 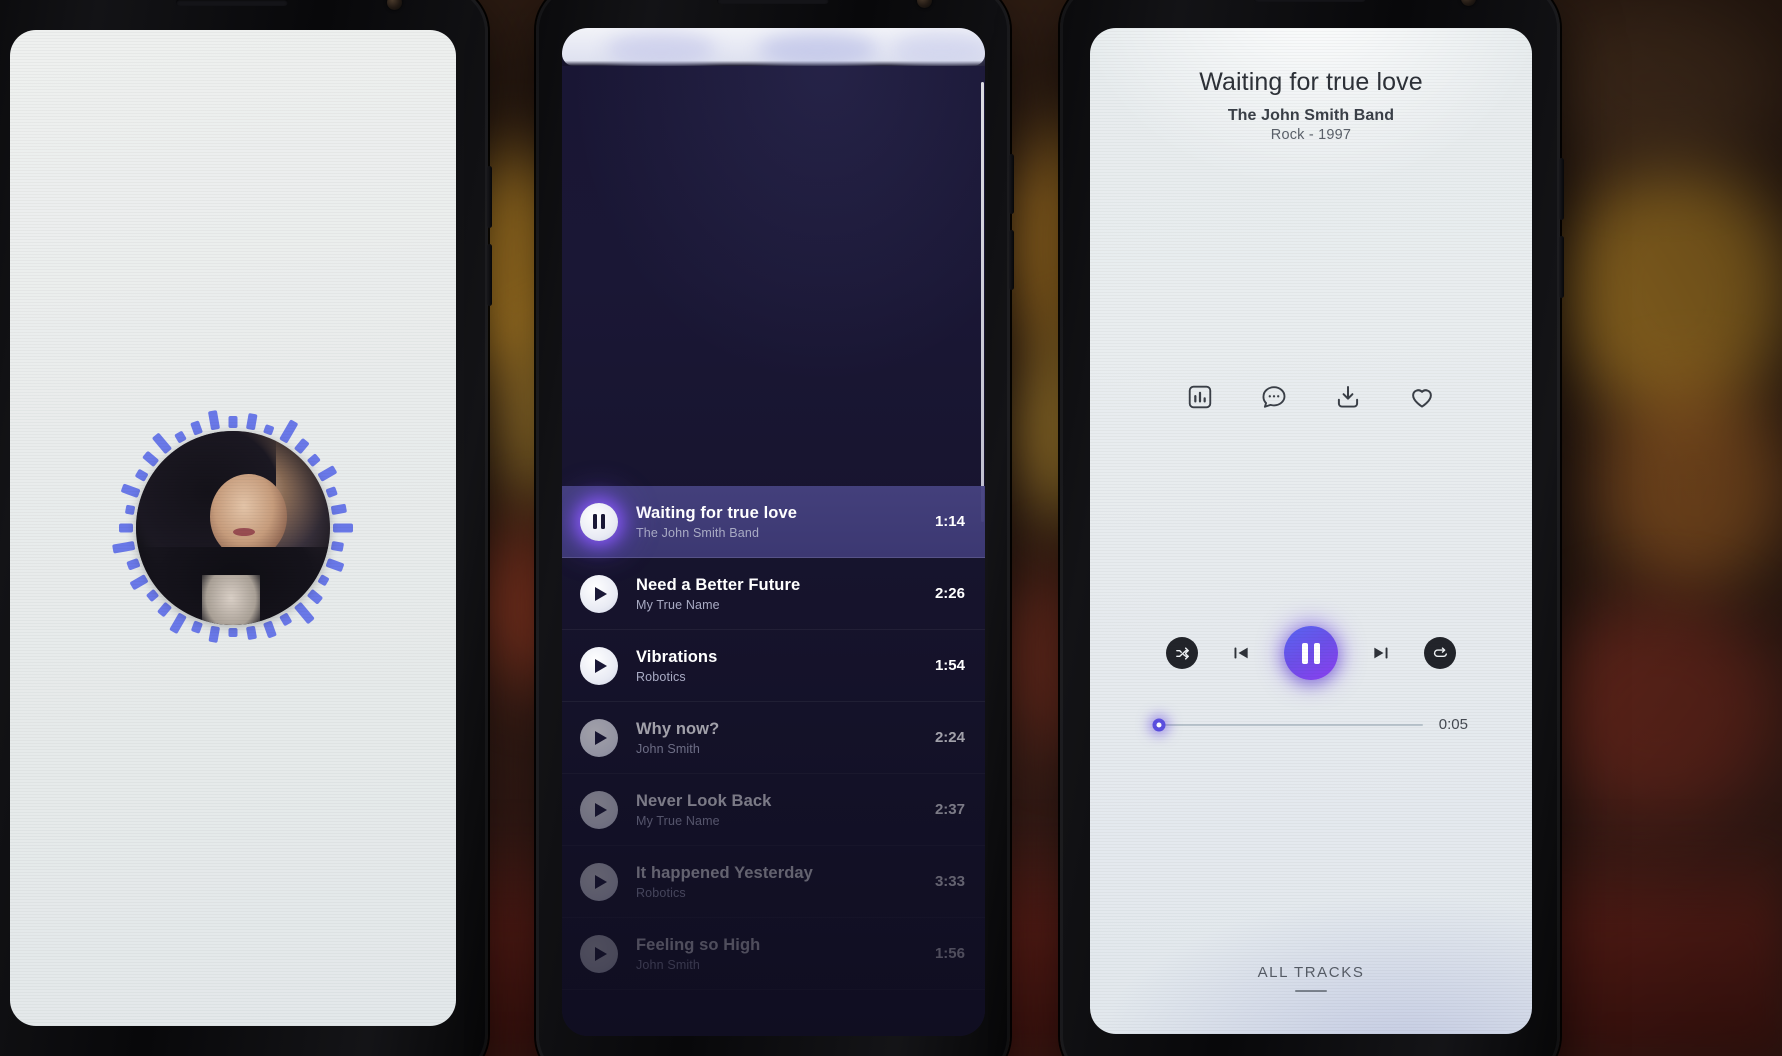 I want to click on now-playing-title: Waiting for true love, so click(x=1311, y=82).